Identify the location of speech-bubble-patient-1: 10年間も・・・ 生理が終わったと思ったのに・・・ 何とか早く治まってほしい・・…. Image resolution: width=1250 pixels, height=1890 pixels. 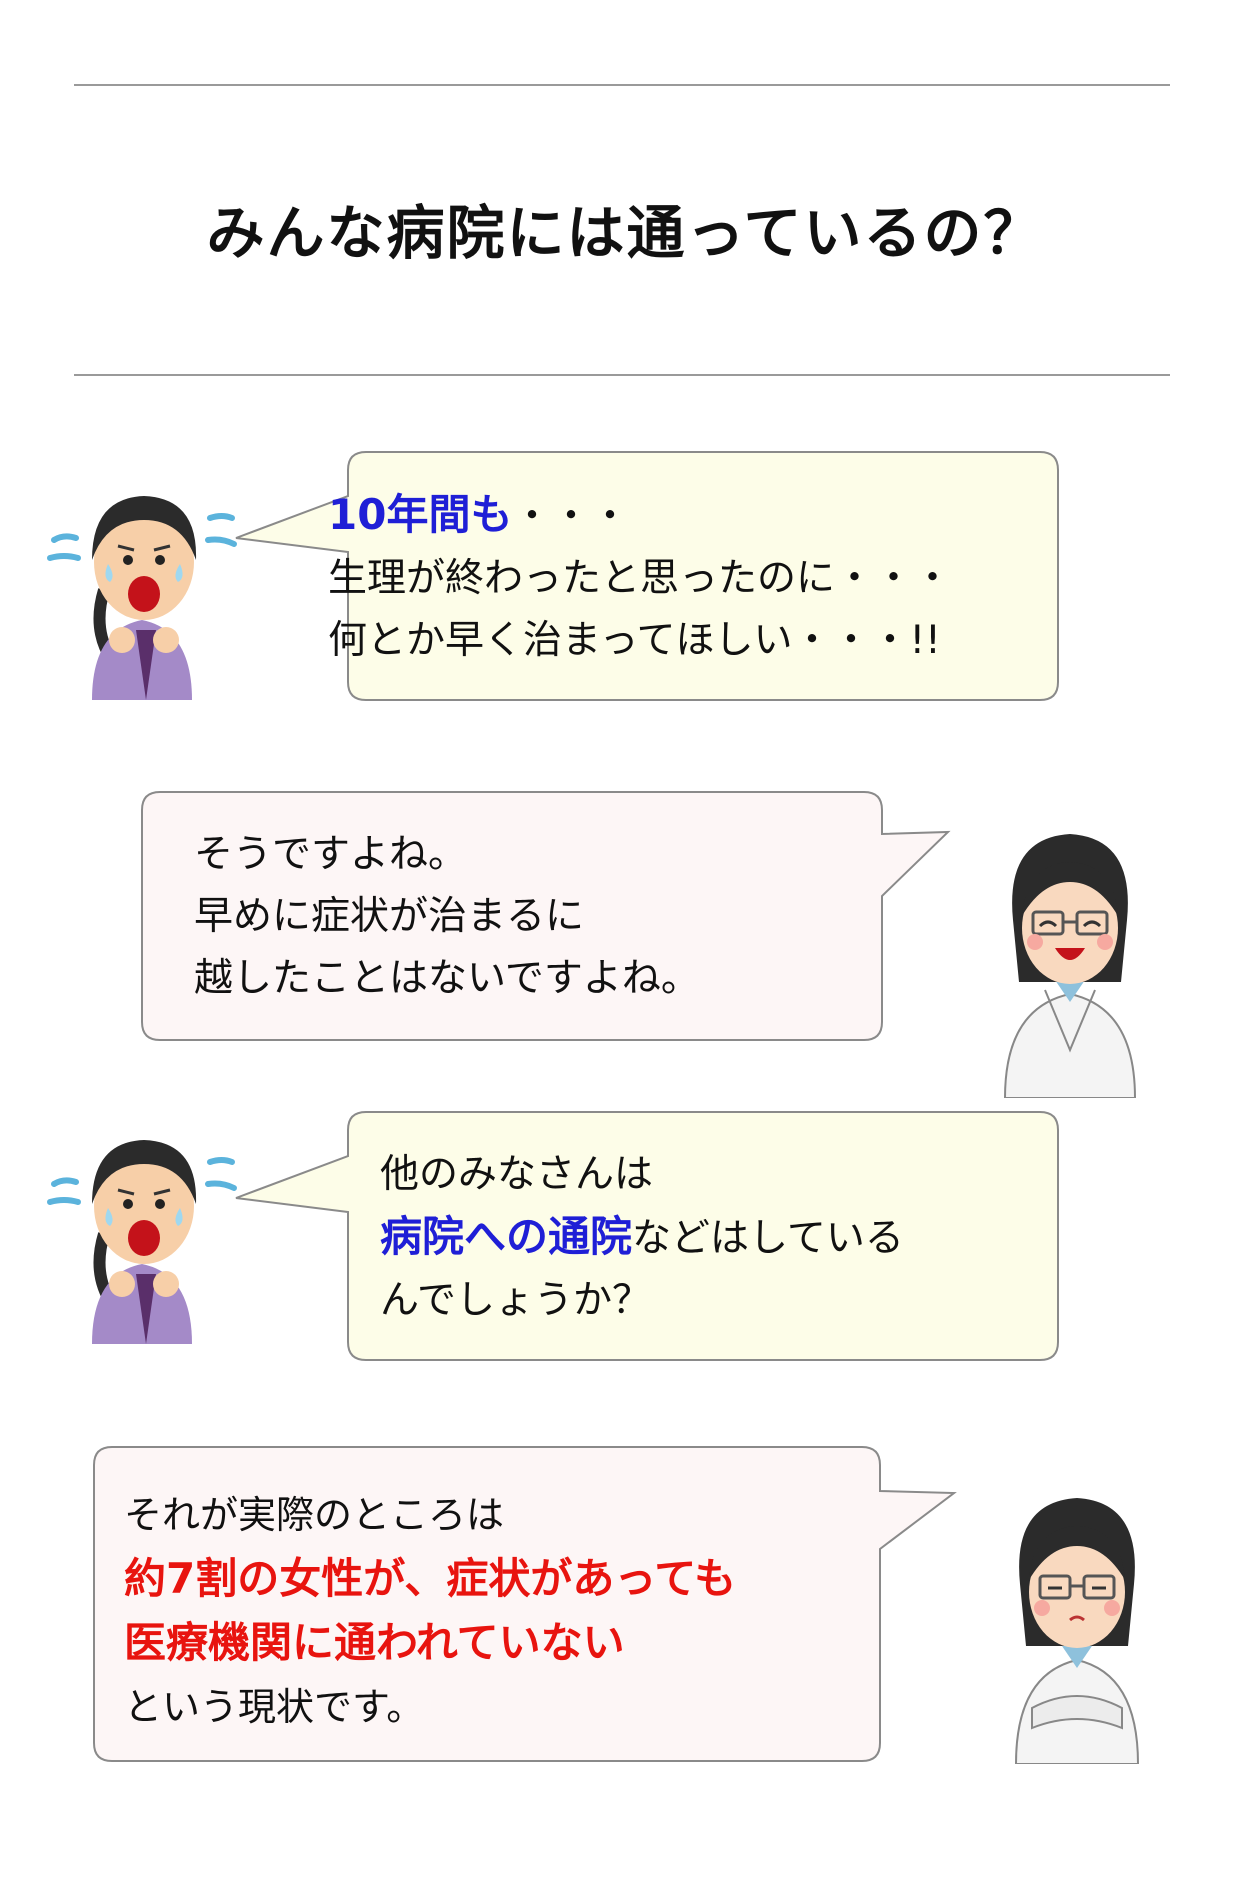
(645, 577).